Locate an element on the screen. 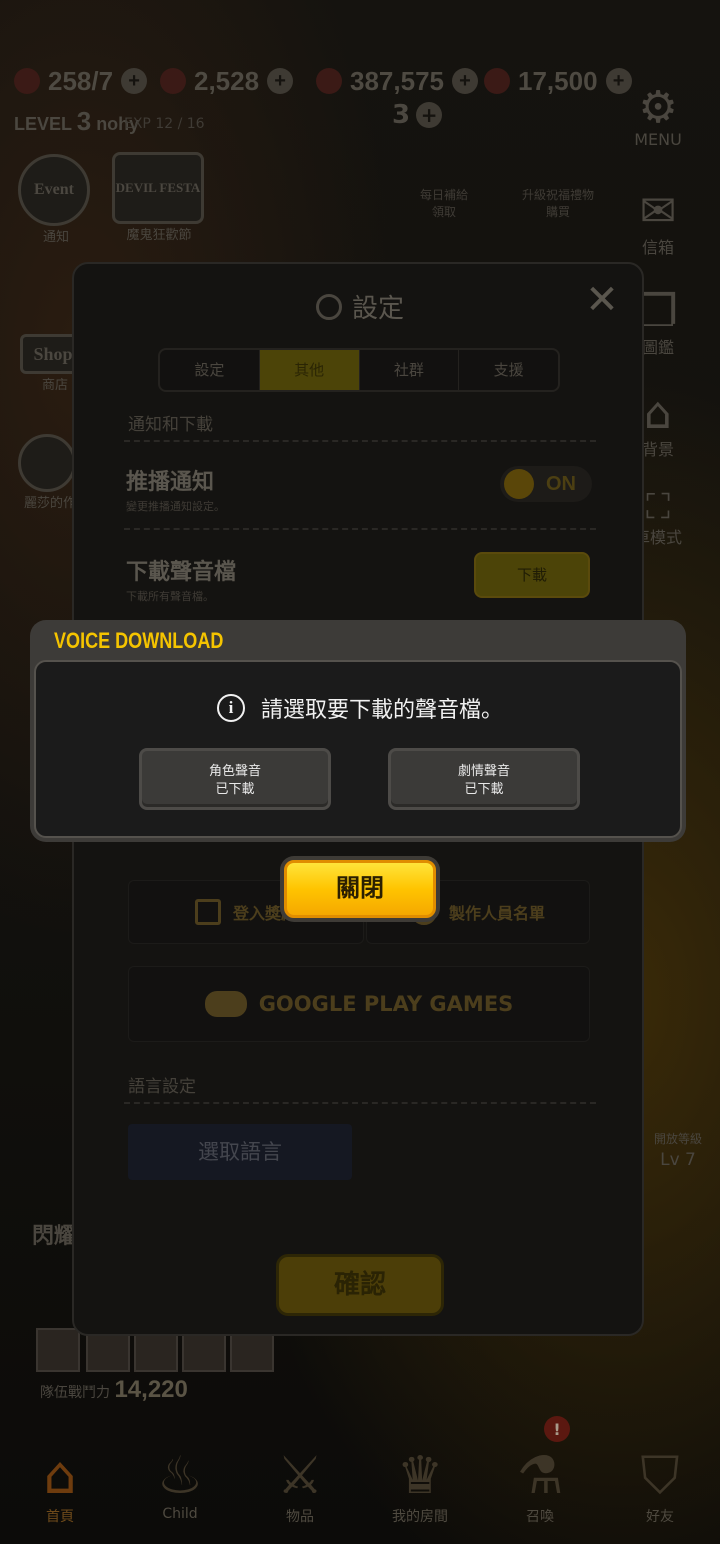 This screenshot has width=720, height=1544. settings-tabs: 設定 其他 社群 支援 is located at coordinates (359, 370).